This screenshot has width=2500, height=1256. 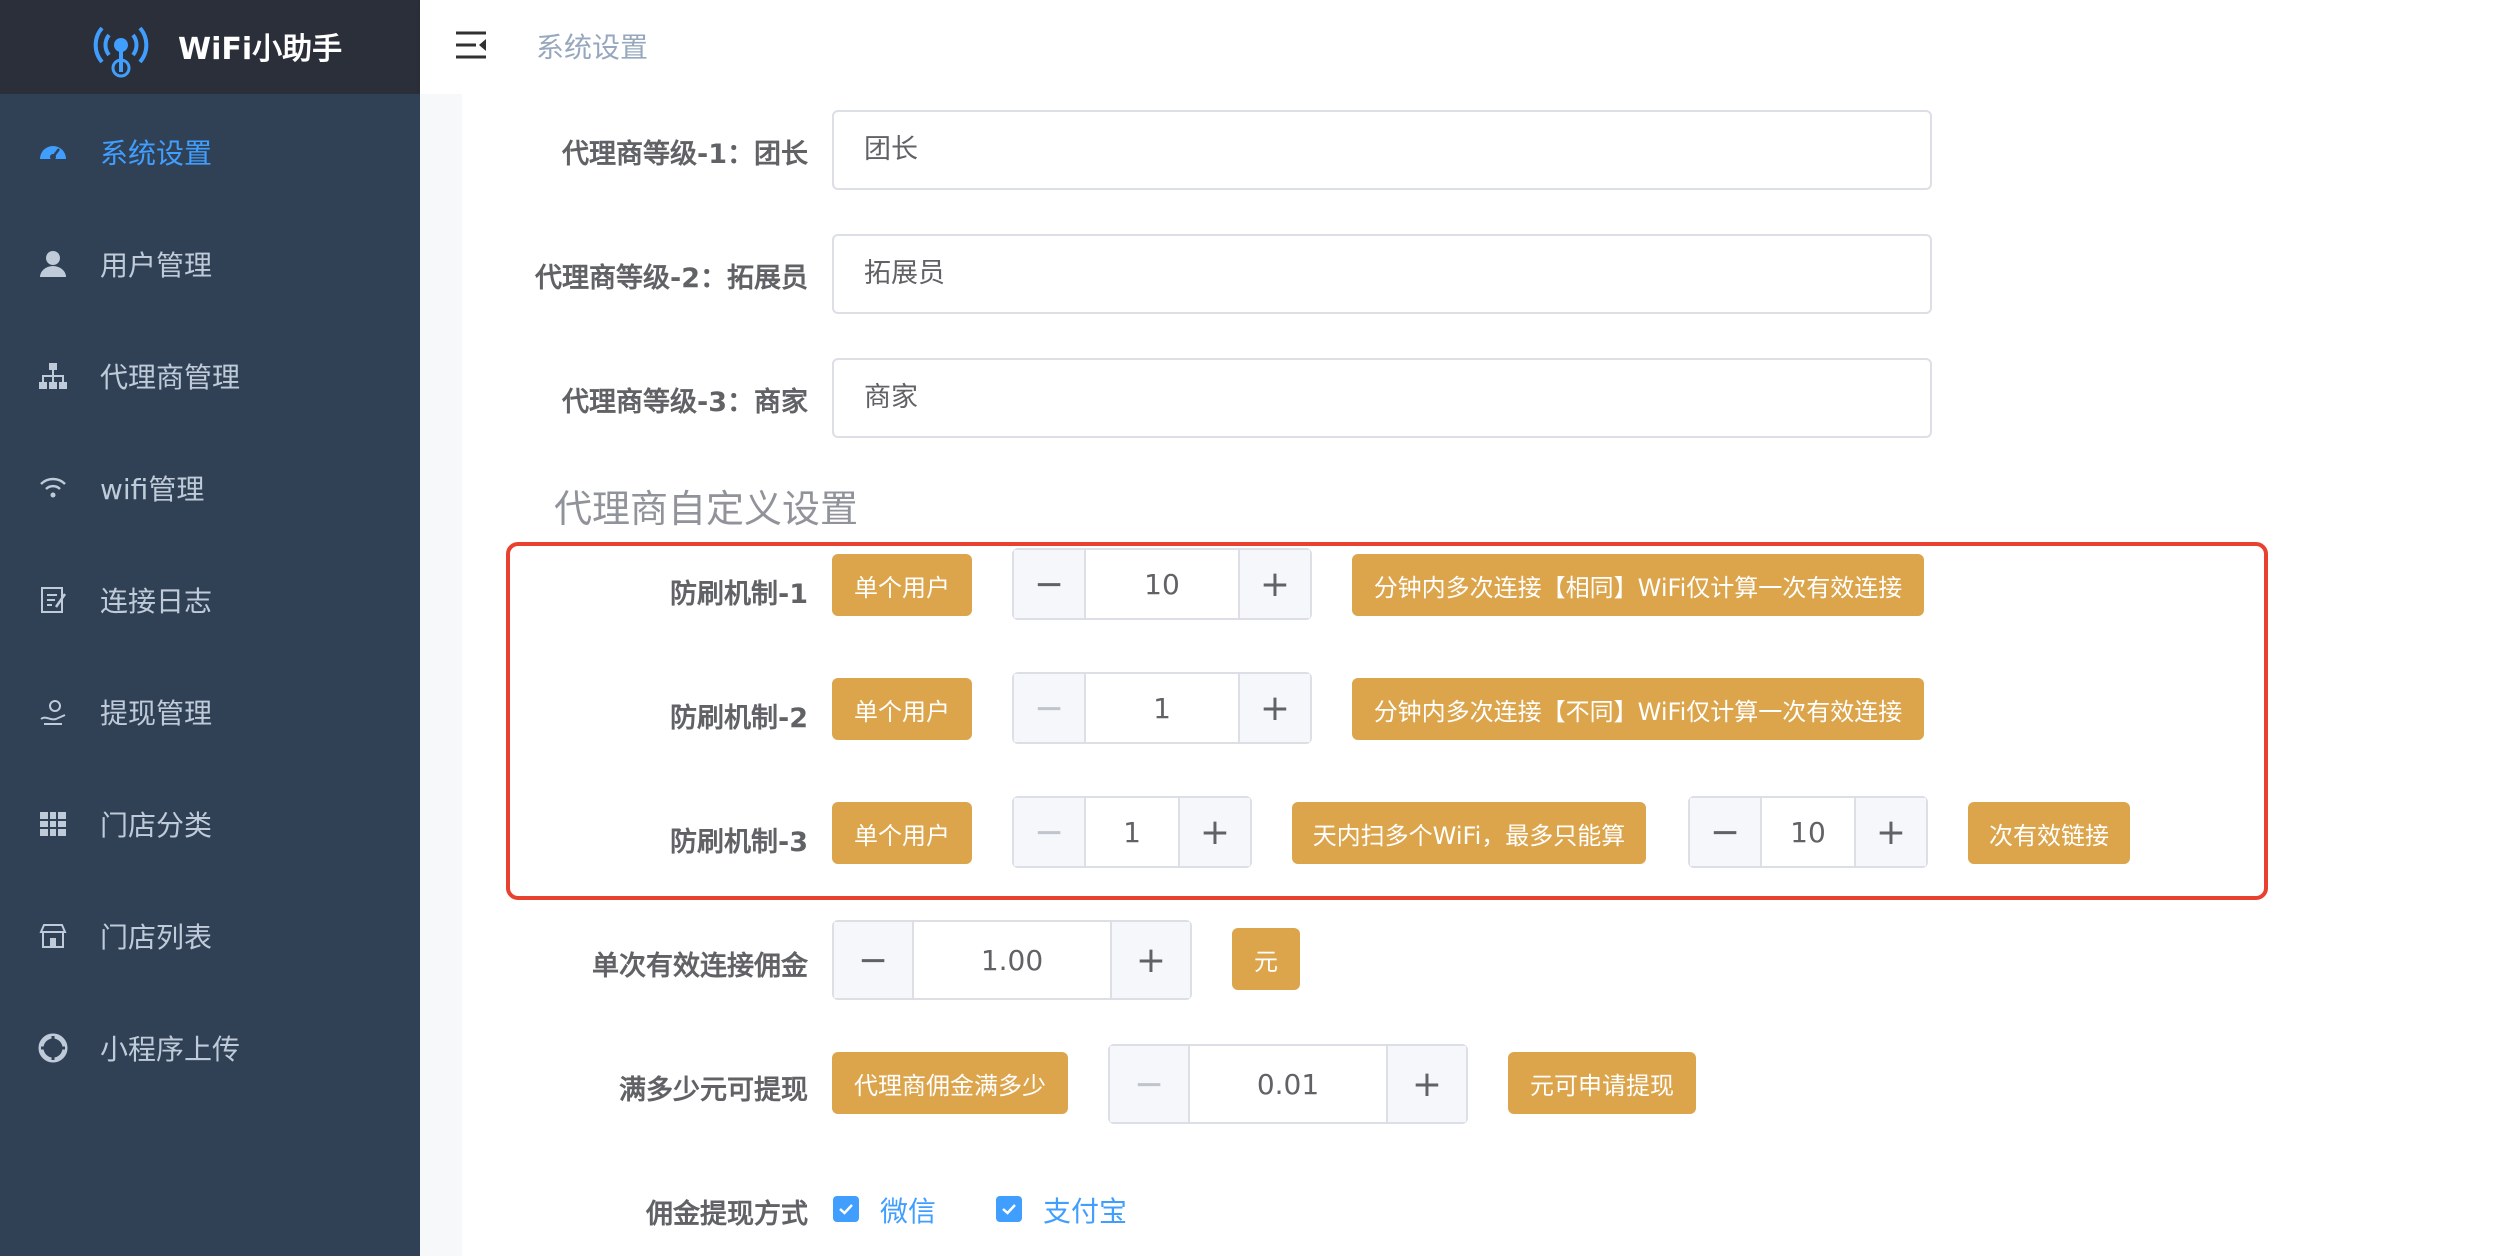 I want to click on anti-fraud-3-scope-tag: 单个用户, so click(x=902, y=833).